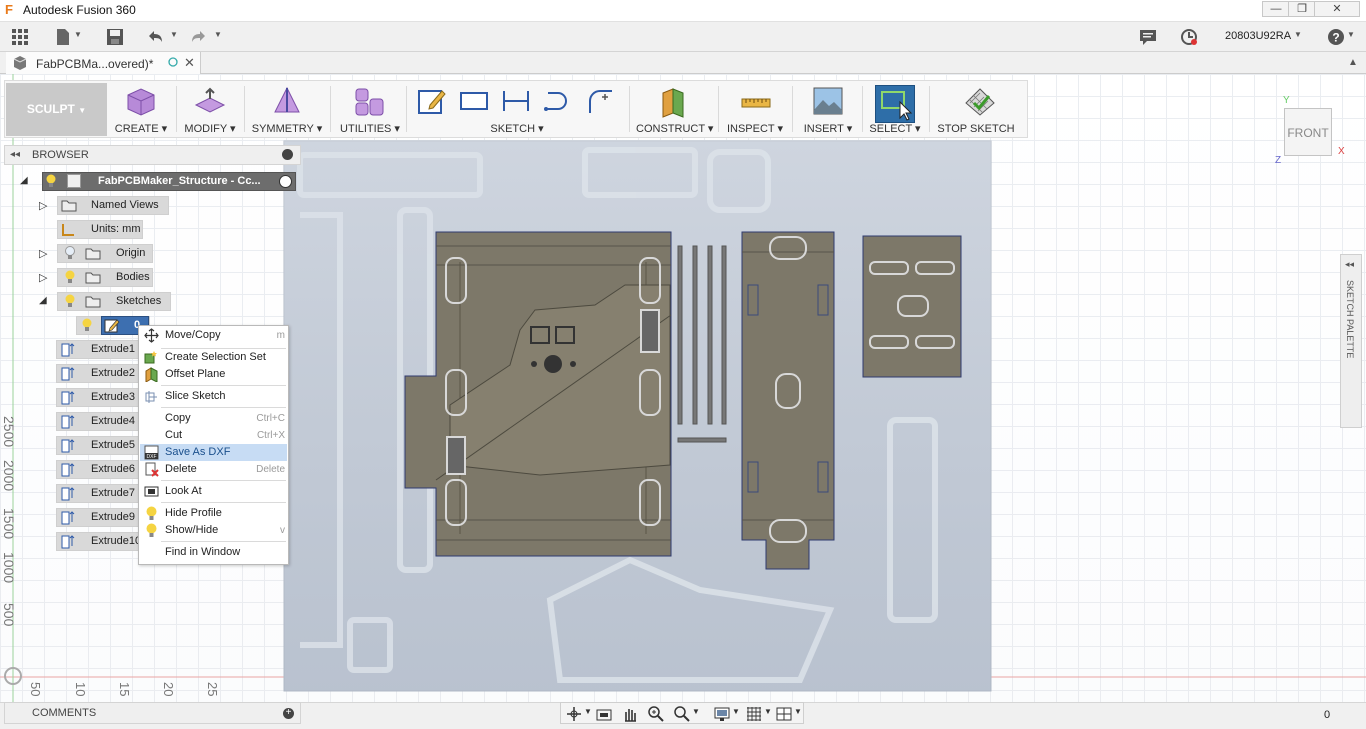  Describe the element at coordinates (15, 154) in the screenshot. I see `browser-collapse-icon: ◂◂` at that location.